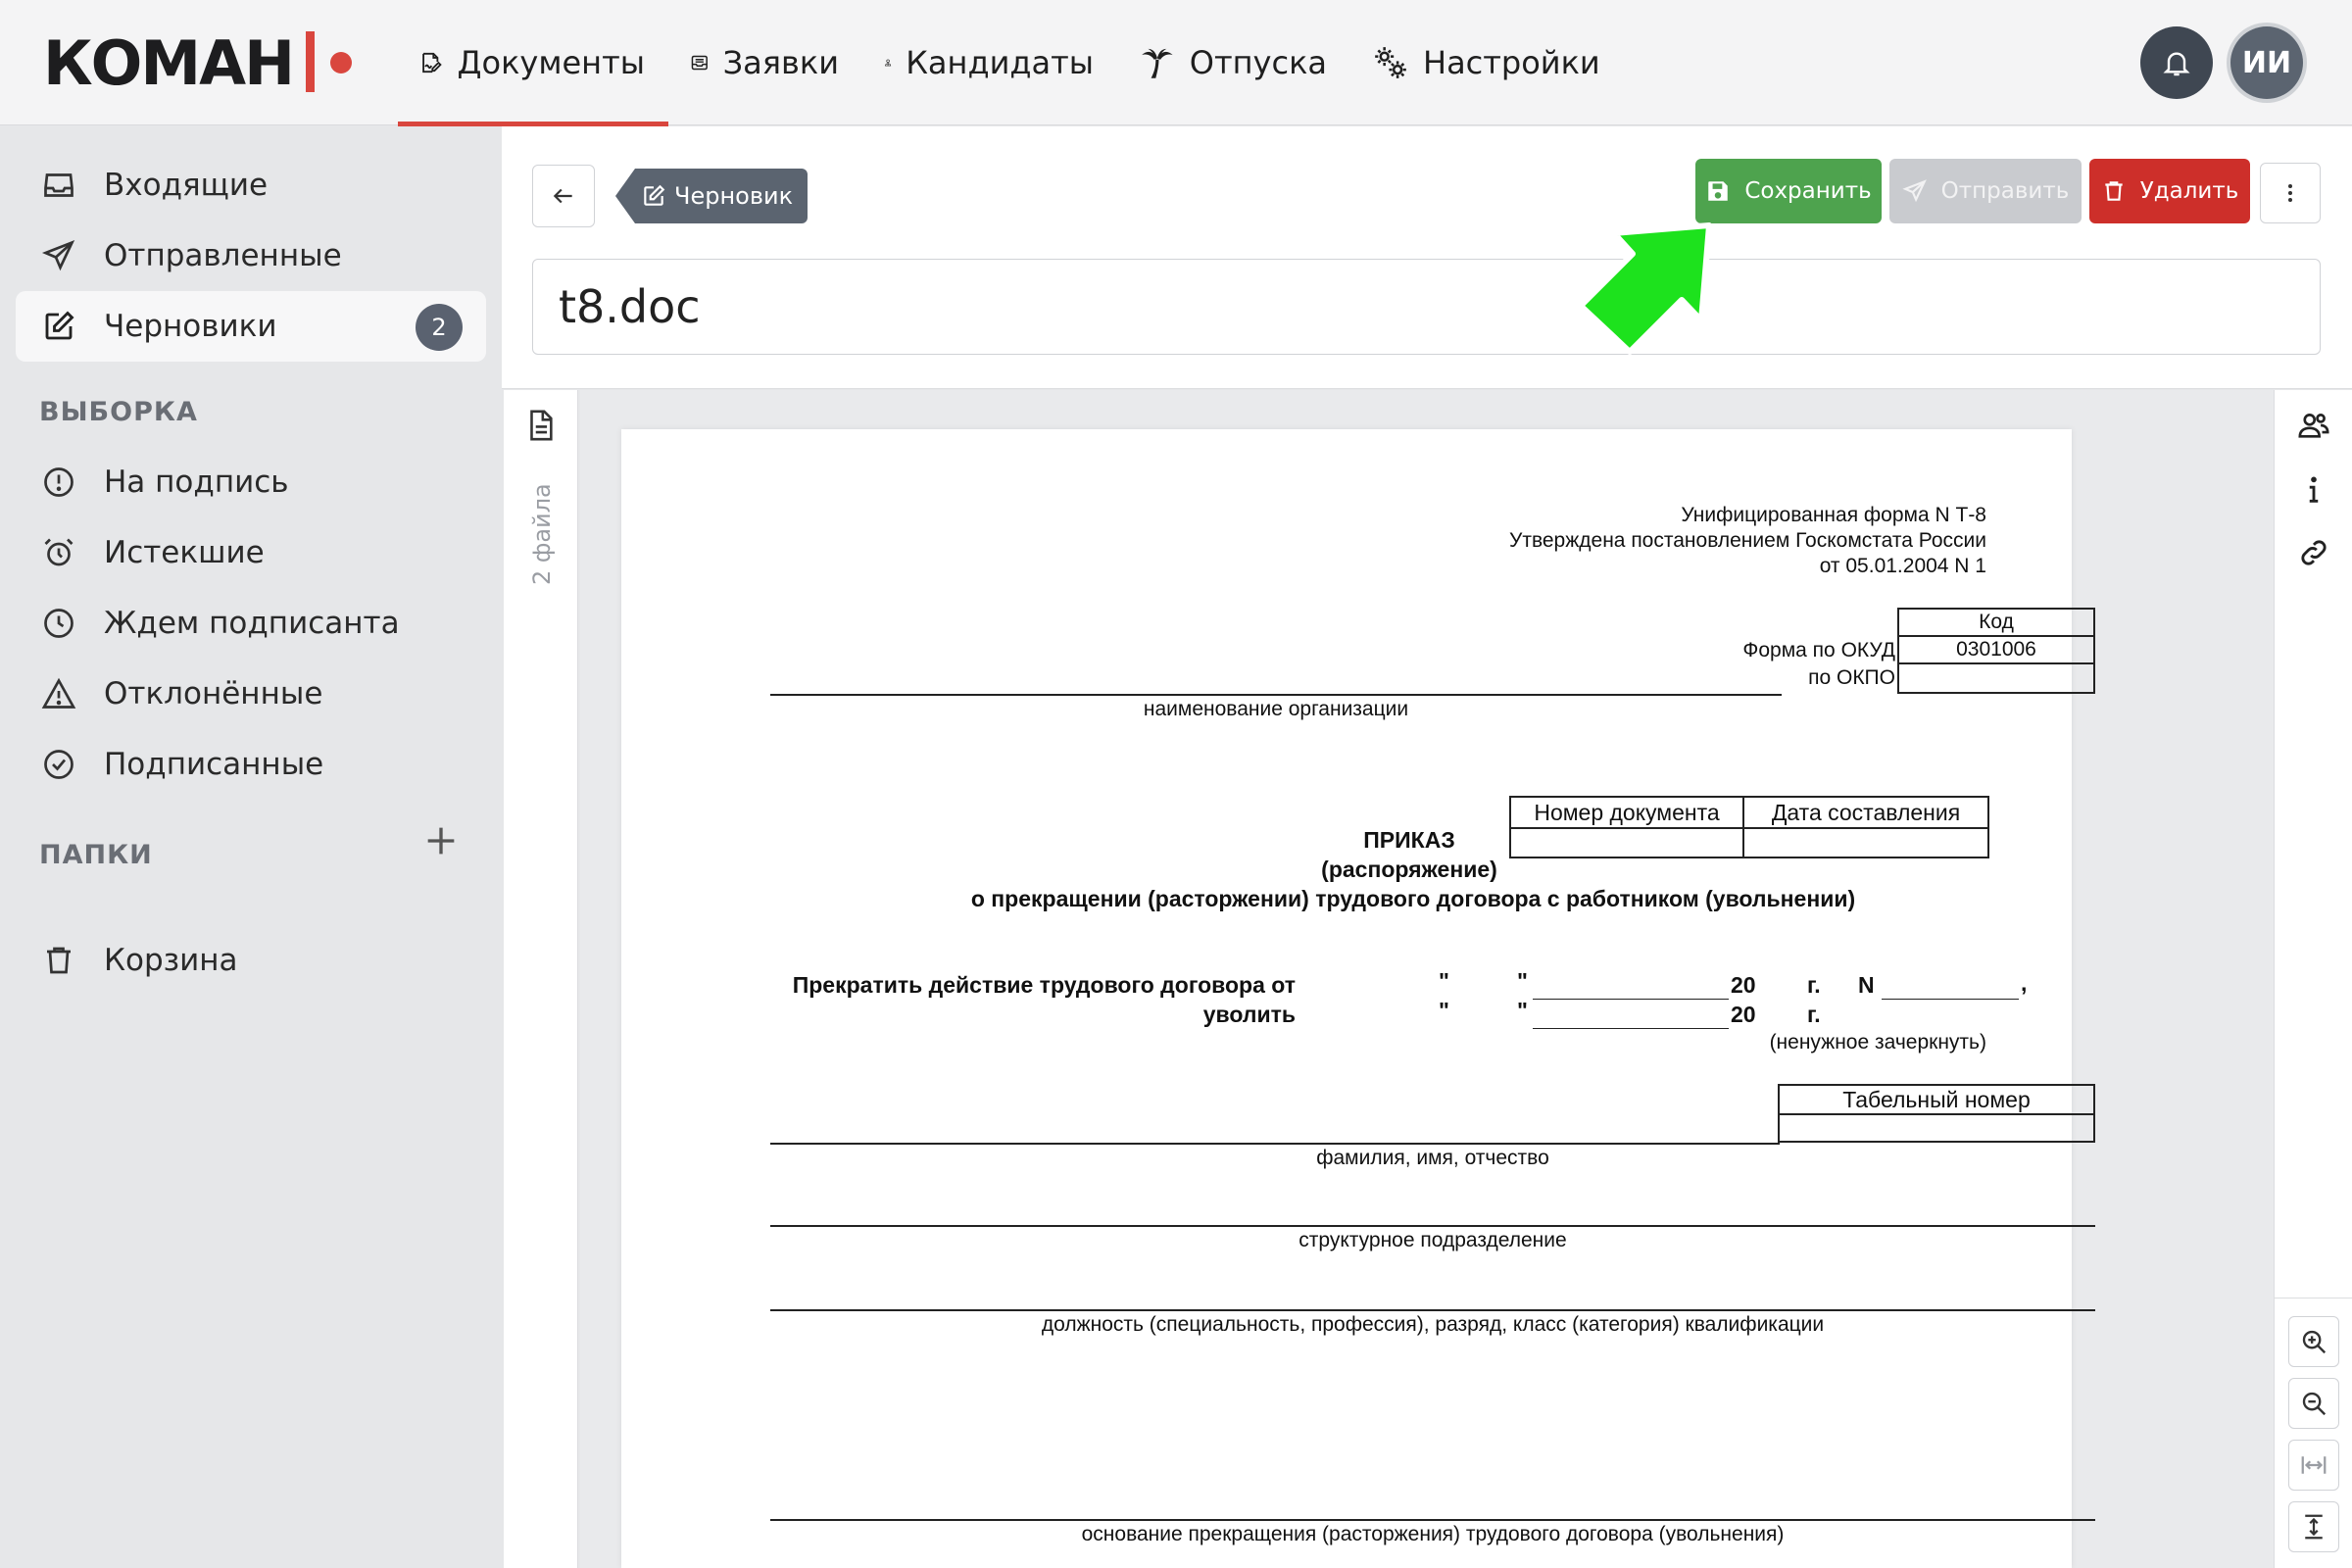 The image size is (2352, 1568). Describe the element at coordinates (699, 63) in the screenshot. I see `inbox-tray-icon` at that location.